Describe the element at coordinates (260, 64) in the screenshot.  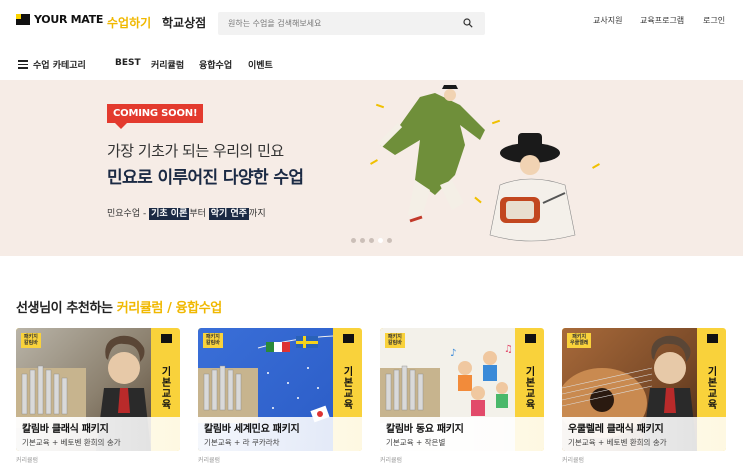
I see `subnav-event: 이벤트` at that location.